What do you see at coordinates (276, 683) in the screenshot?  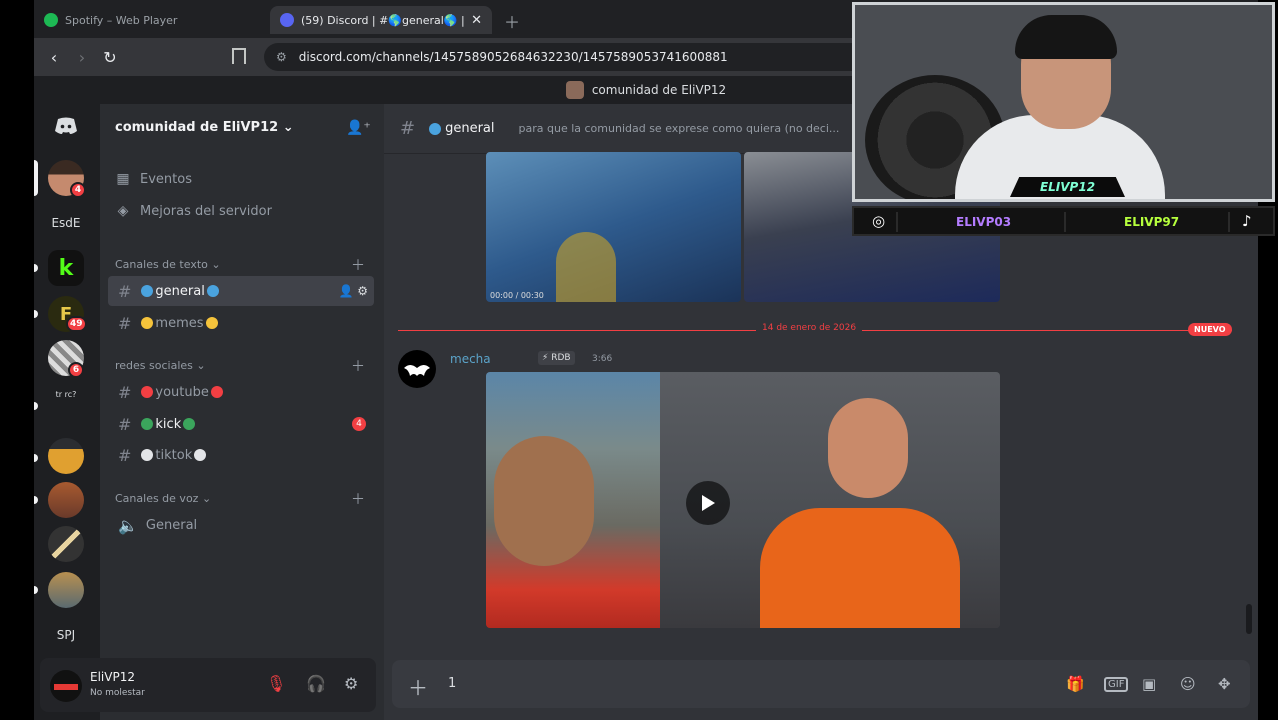 I see `mute-icon: 🎙` at bounding box center [276, 683].